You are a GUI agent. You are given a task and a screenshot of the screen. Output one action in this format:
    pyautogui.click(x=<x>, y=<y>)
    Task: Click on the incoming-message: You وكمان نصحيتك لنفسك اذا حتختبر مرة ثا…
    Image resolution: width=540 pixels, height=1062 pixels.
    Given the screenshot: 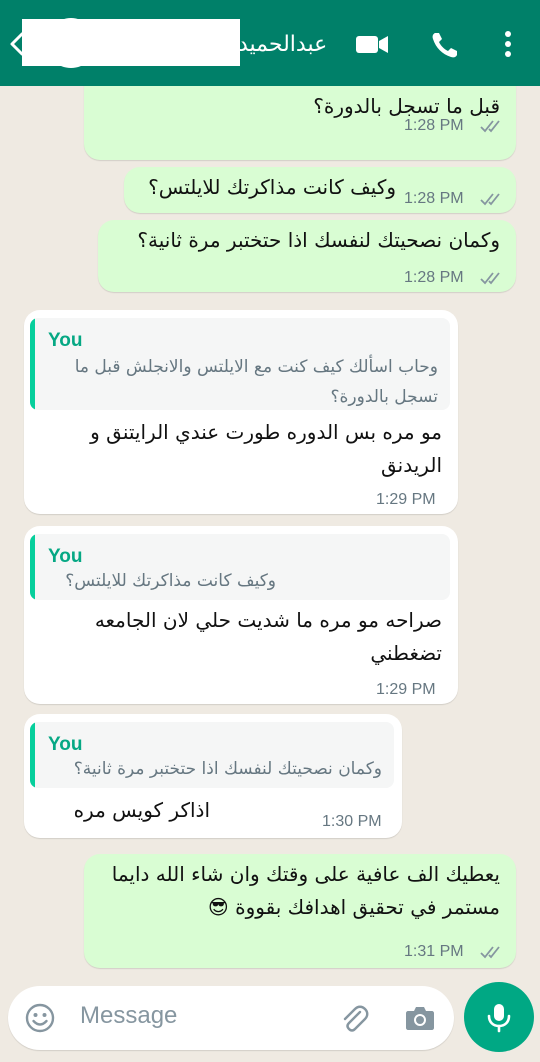 What is the action you would take?
    pyautogui.click(x=213, y=776)
    